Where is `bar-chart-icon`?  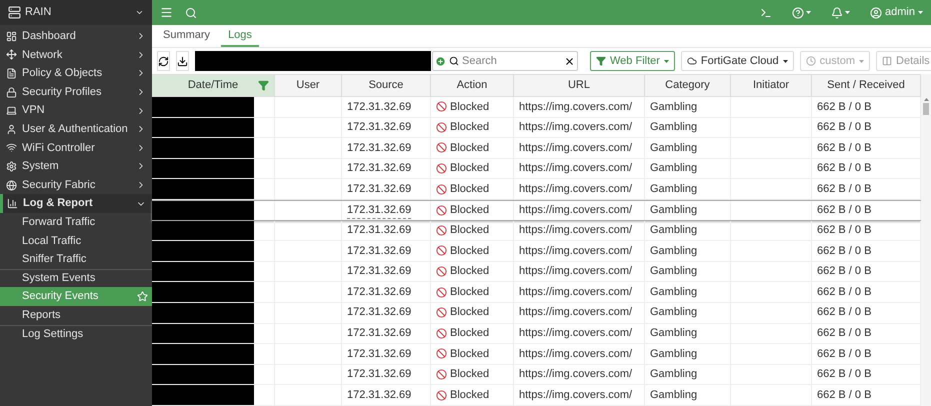 bar-chart-icon is located at coordinates (12, 204).